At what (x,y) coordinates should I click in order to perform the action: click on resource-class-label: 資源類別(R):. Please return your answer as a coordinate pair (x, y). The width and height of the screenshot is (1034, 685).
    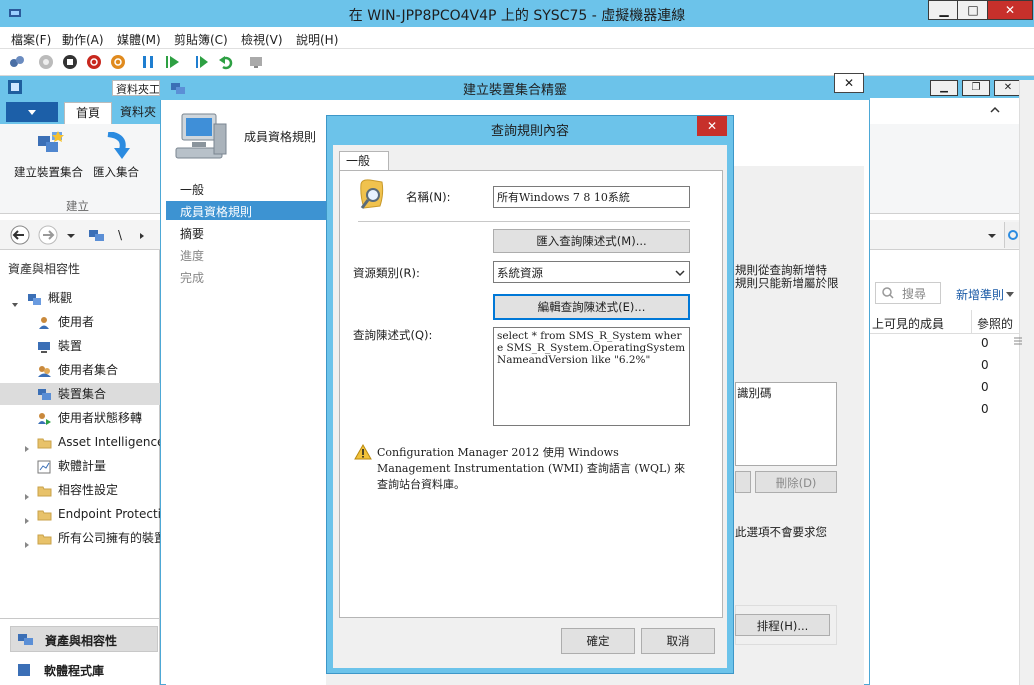
    Looking at the image, I should click on (386, 273).